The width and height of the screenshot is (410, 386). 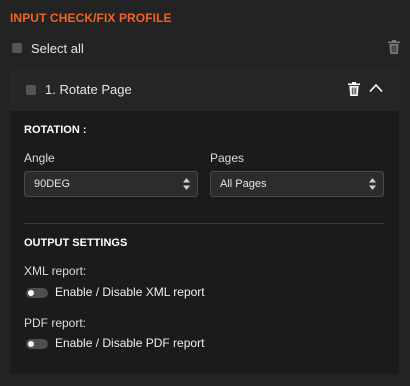 What do you see at coordinates (111, 184) in the screenshot?
I see `angle-select: 90DEG` at bounding box center [111, 184].